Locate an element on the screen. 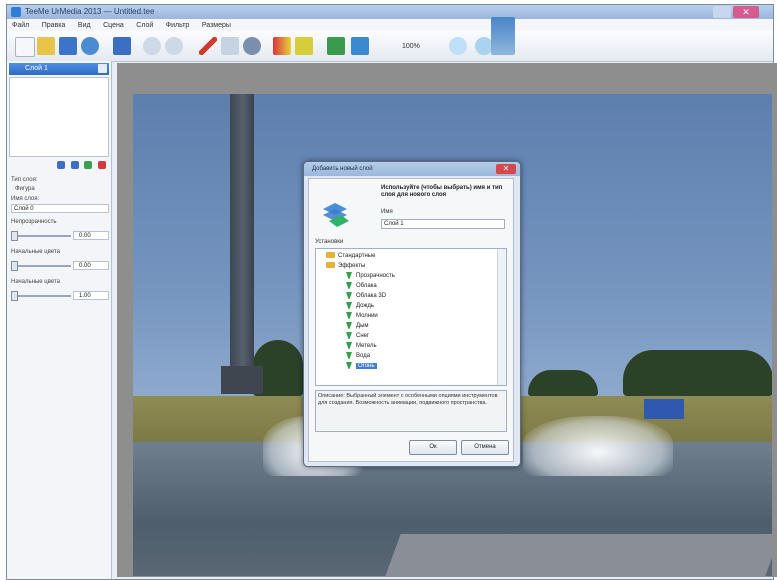  end-color-slider-knob is located at coordinates (14, 296).